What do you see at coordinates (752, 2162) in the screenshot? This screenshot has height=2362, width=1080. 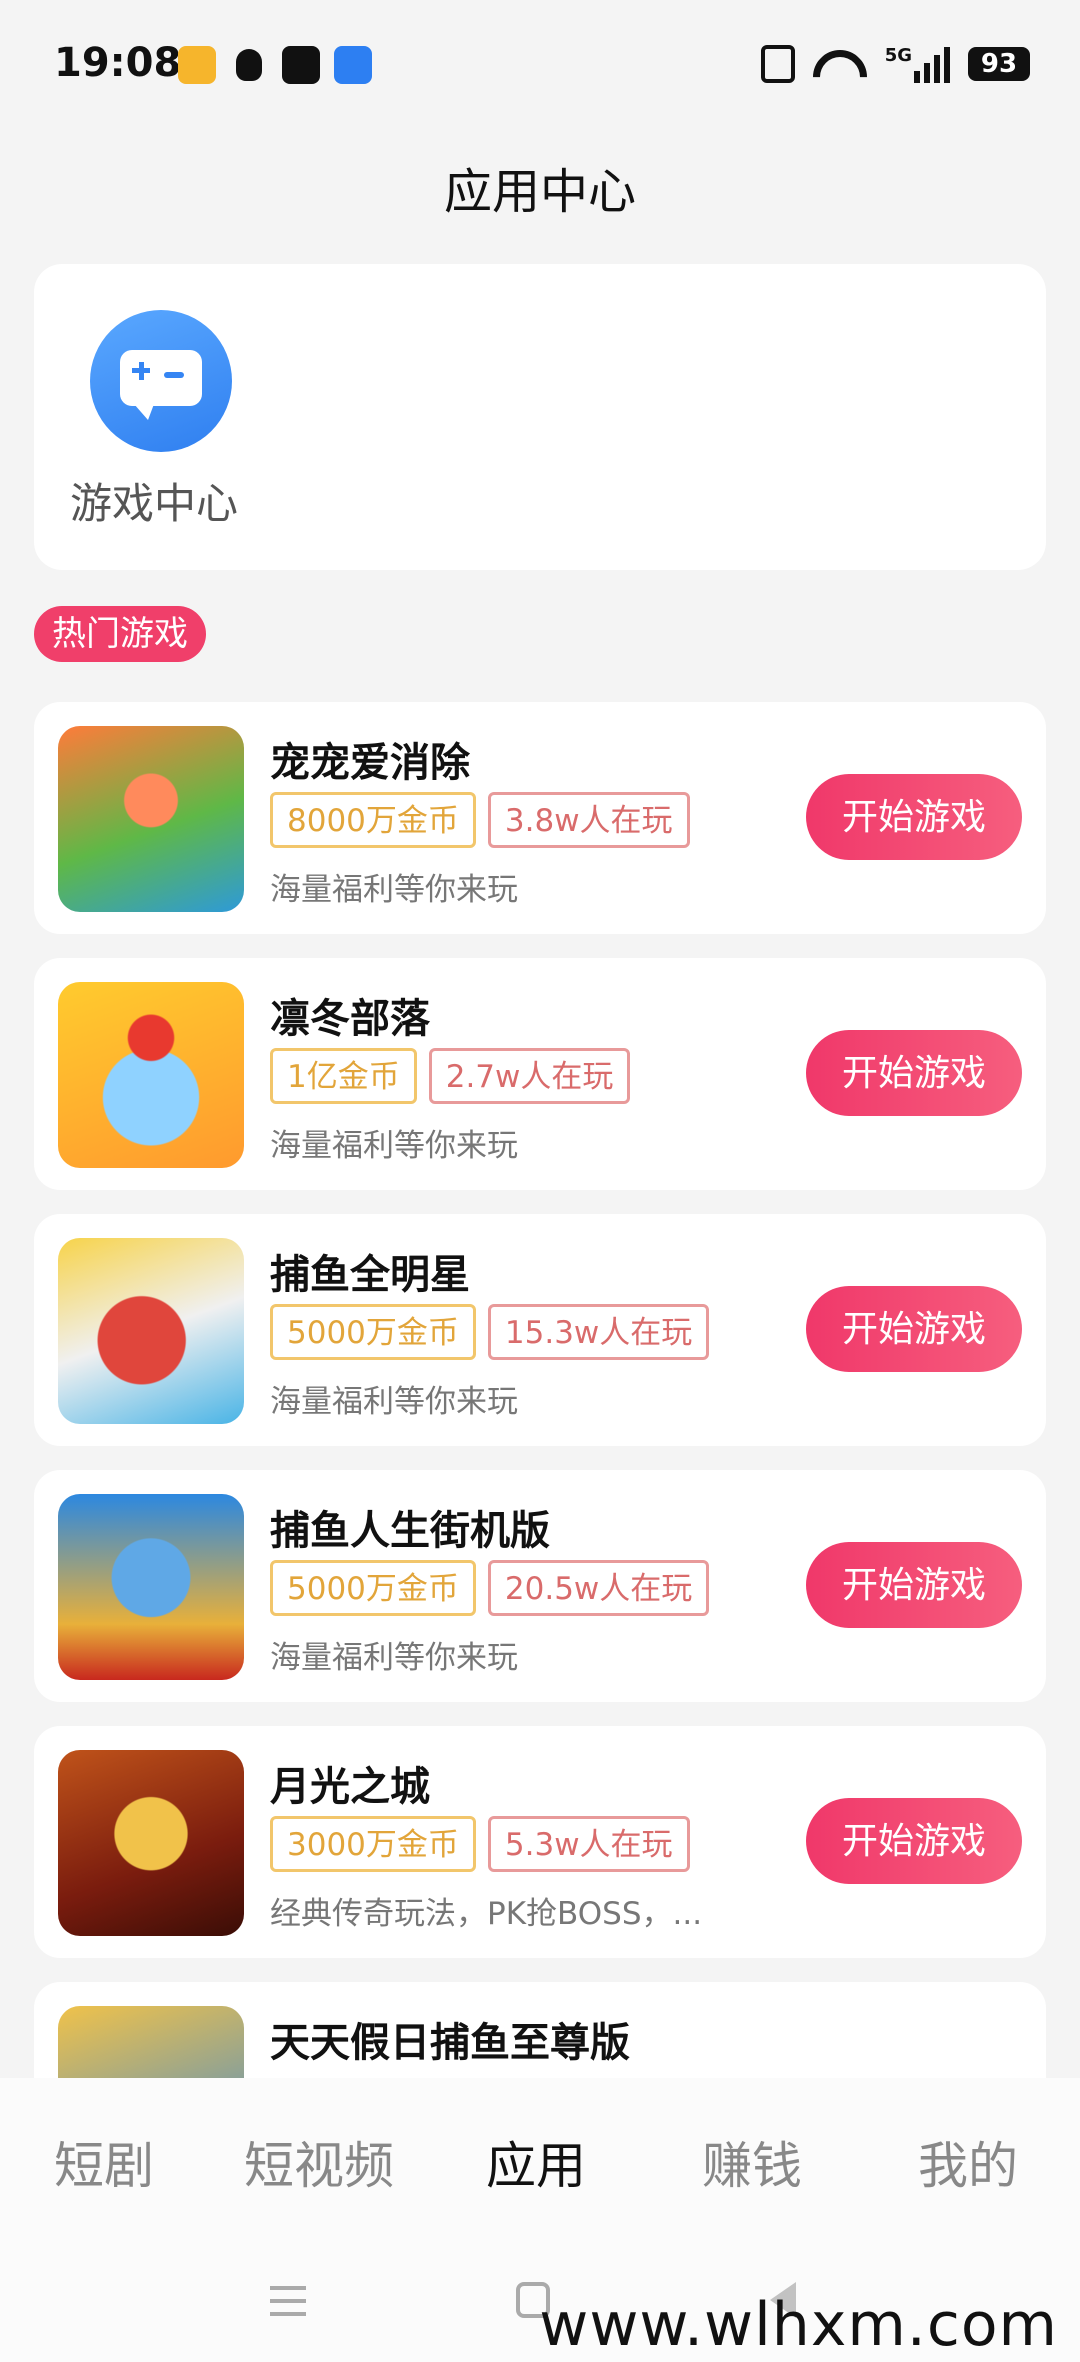 I see `nav-item-earn: 赚钱` at bounding box center [752, 2162].